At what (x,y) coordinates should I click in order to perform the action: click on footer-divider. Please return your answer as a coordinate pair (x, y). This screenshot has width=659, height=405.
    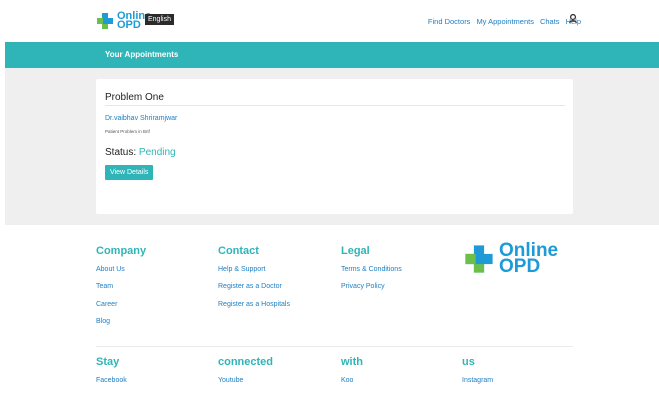
    Looking at the image, I should click on (334, 346).